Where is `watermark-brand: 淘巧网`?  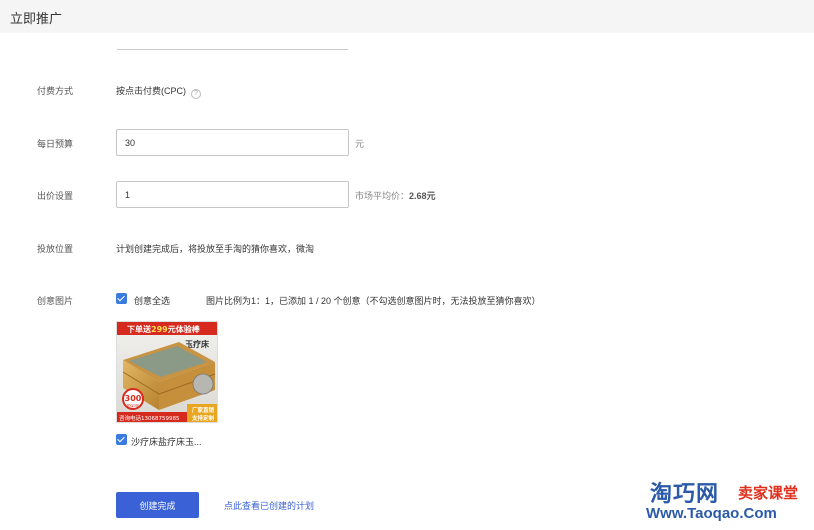 watermark-brand: 淘巧网 is located at coordinates (685, 493).